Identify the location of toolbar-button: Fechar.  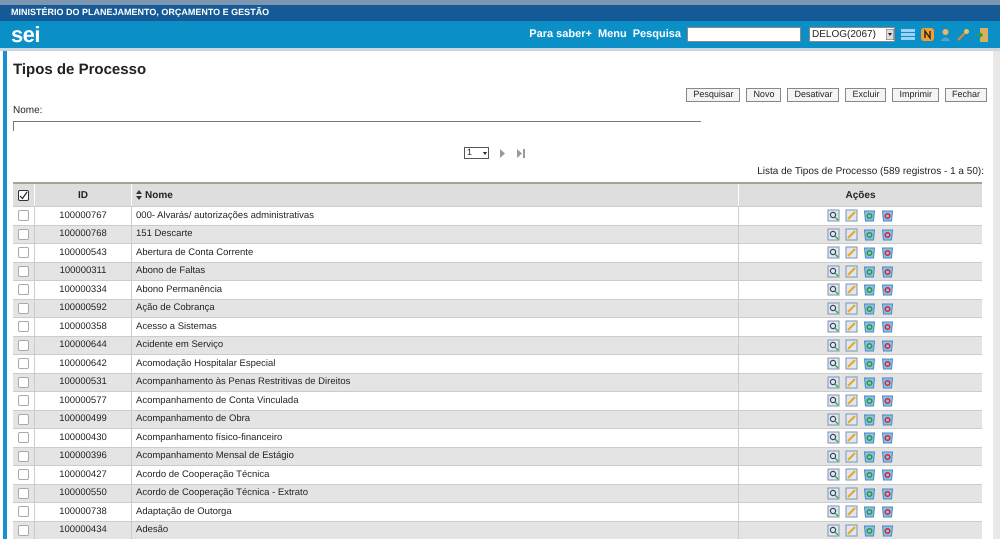
(965, 95).